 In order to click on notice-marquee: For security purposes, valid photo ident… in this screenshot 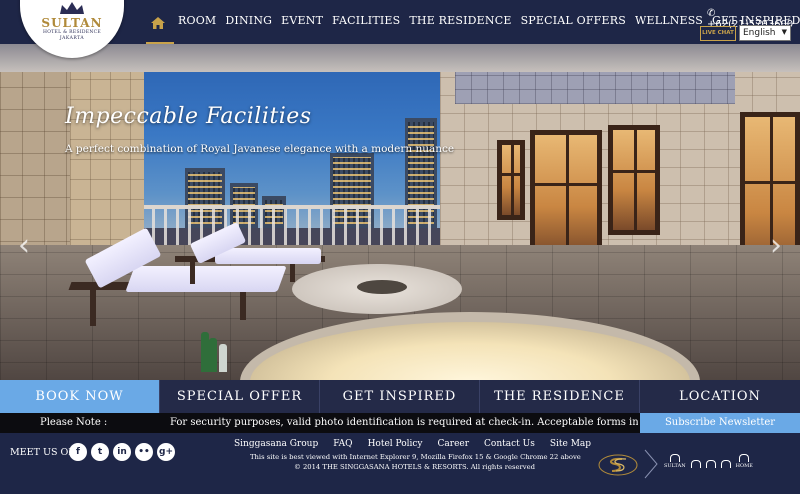, I will do `click(404, 422)`.